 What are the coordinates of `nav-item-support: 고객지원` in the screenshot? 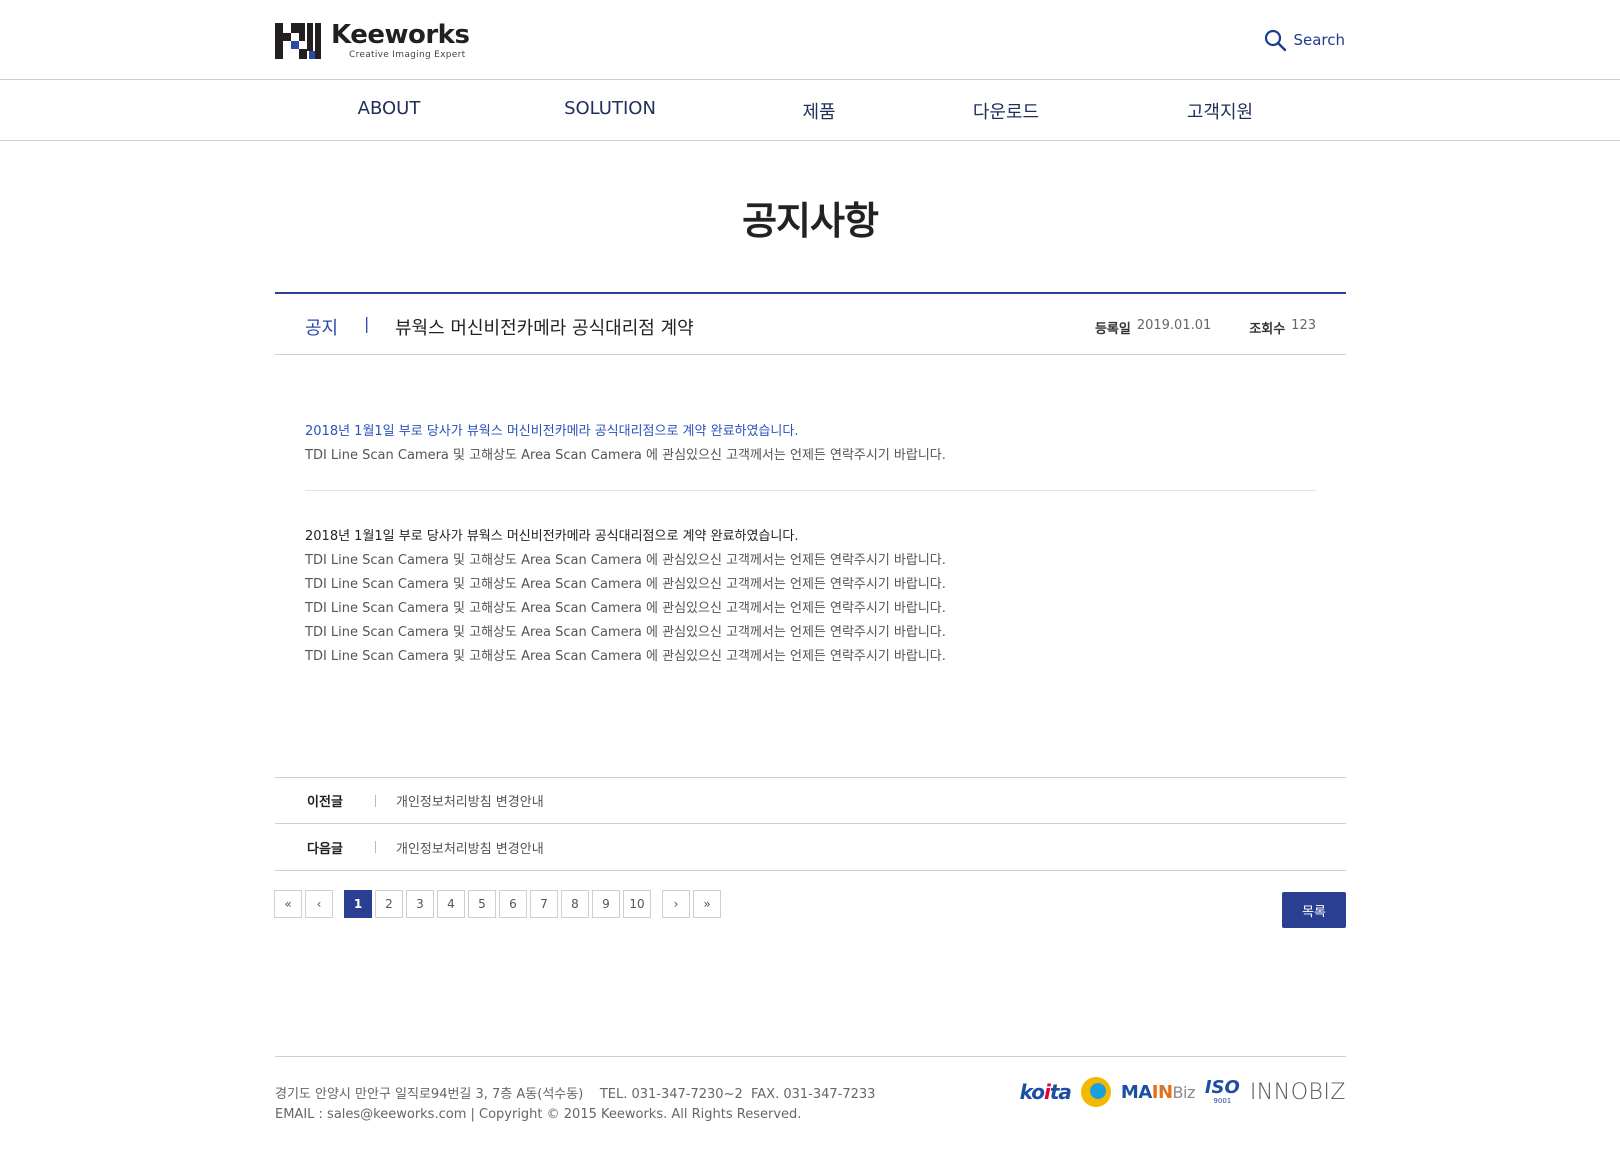 It's located at (1220, 111).